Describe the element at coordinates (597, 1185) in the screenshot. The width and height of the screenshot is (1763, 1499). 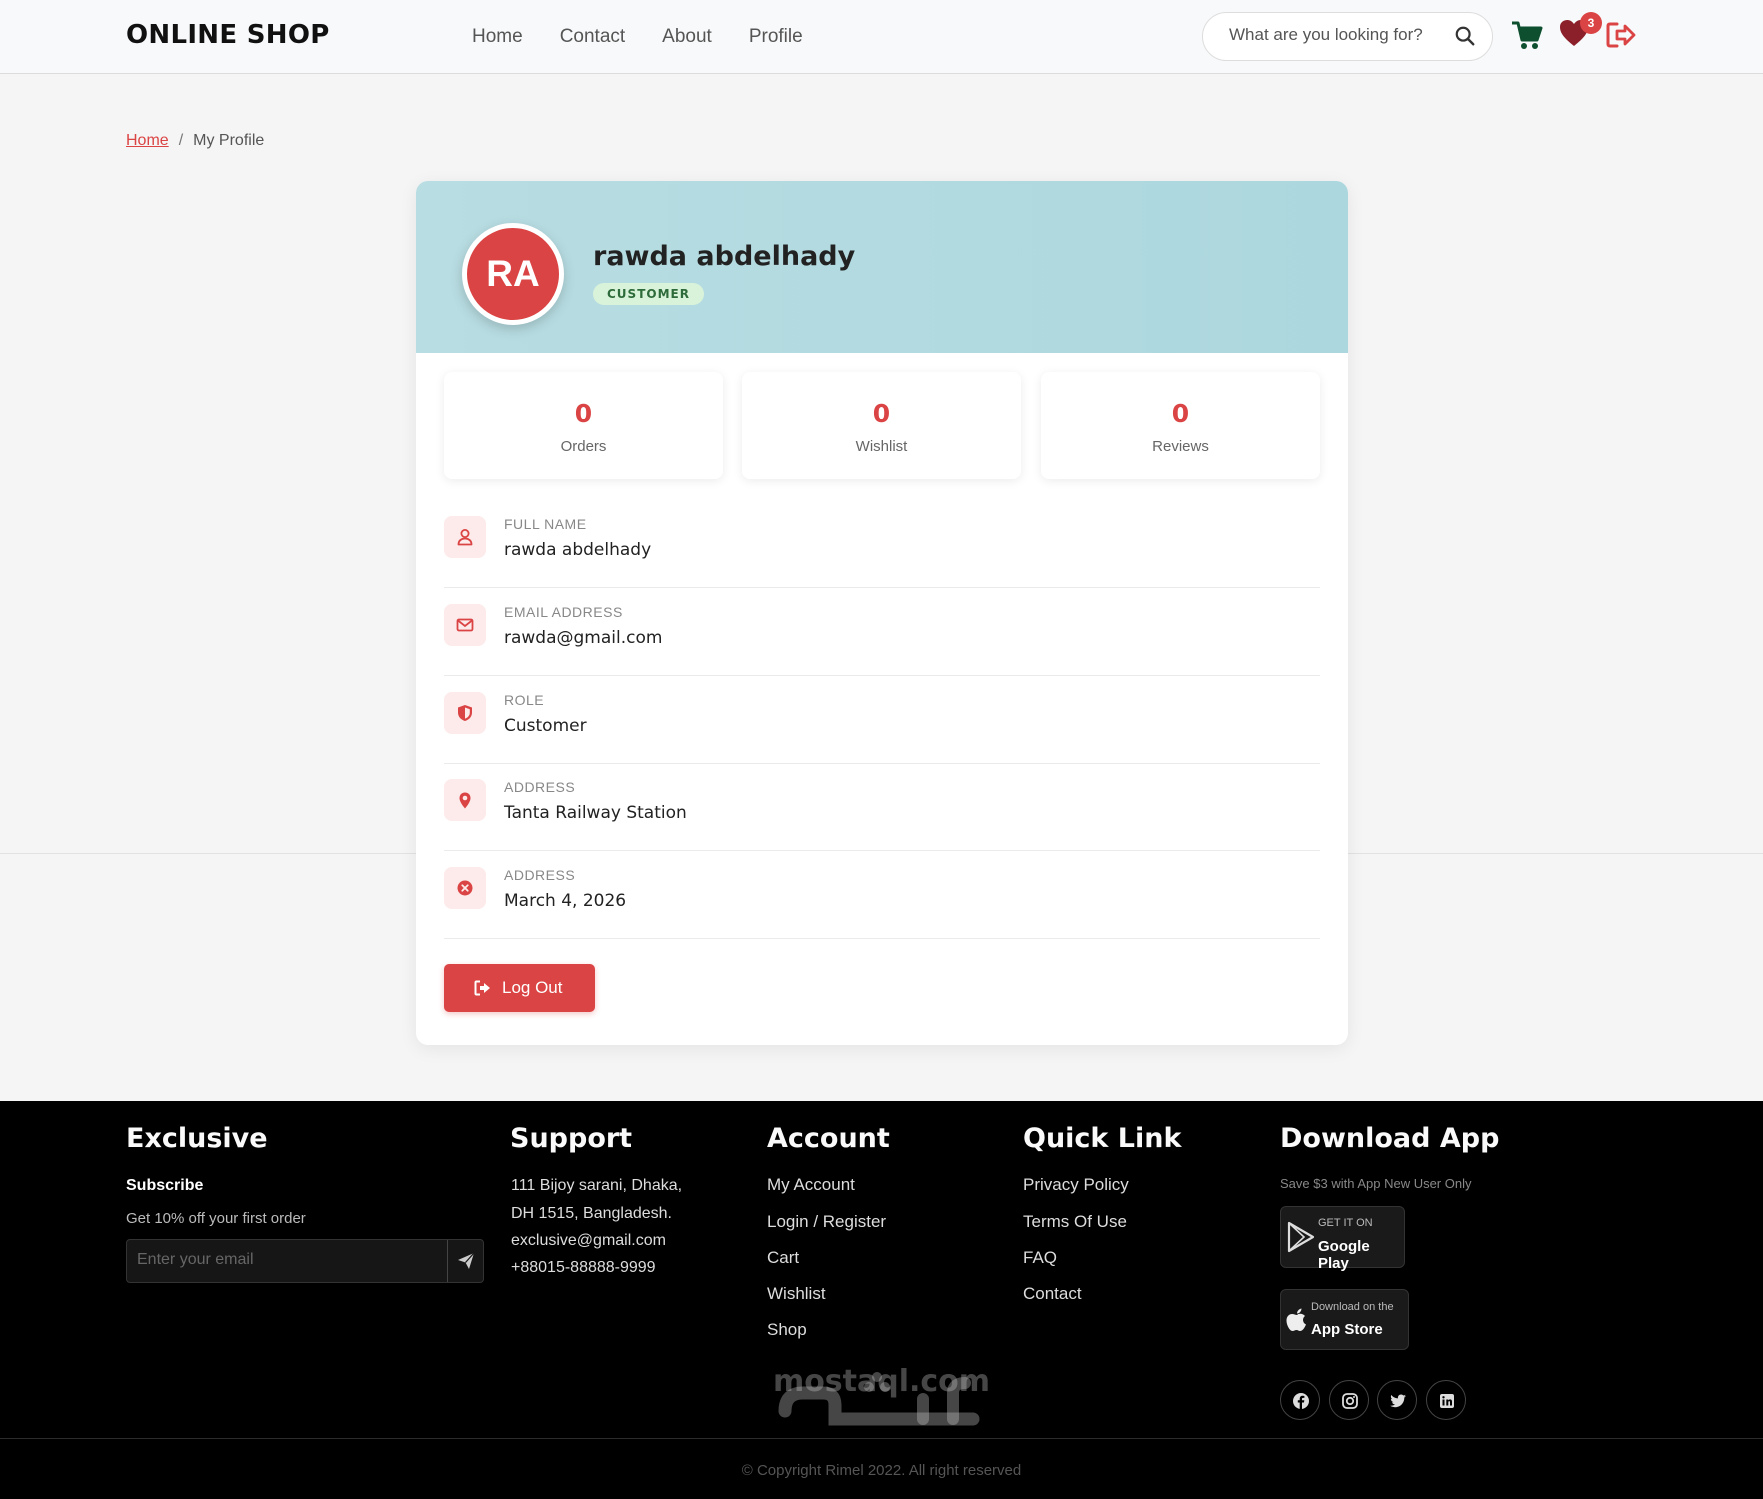
I see `support-address-line-1: 111 Bijoy sarani, Dhaka,` at that location.